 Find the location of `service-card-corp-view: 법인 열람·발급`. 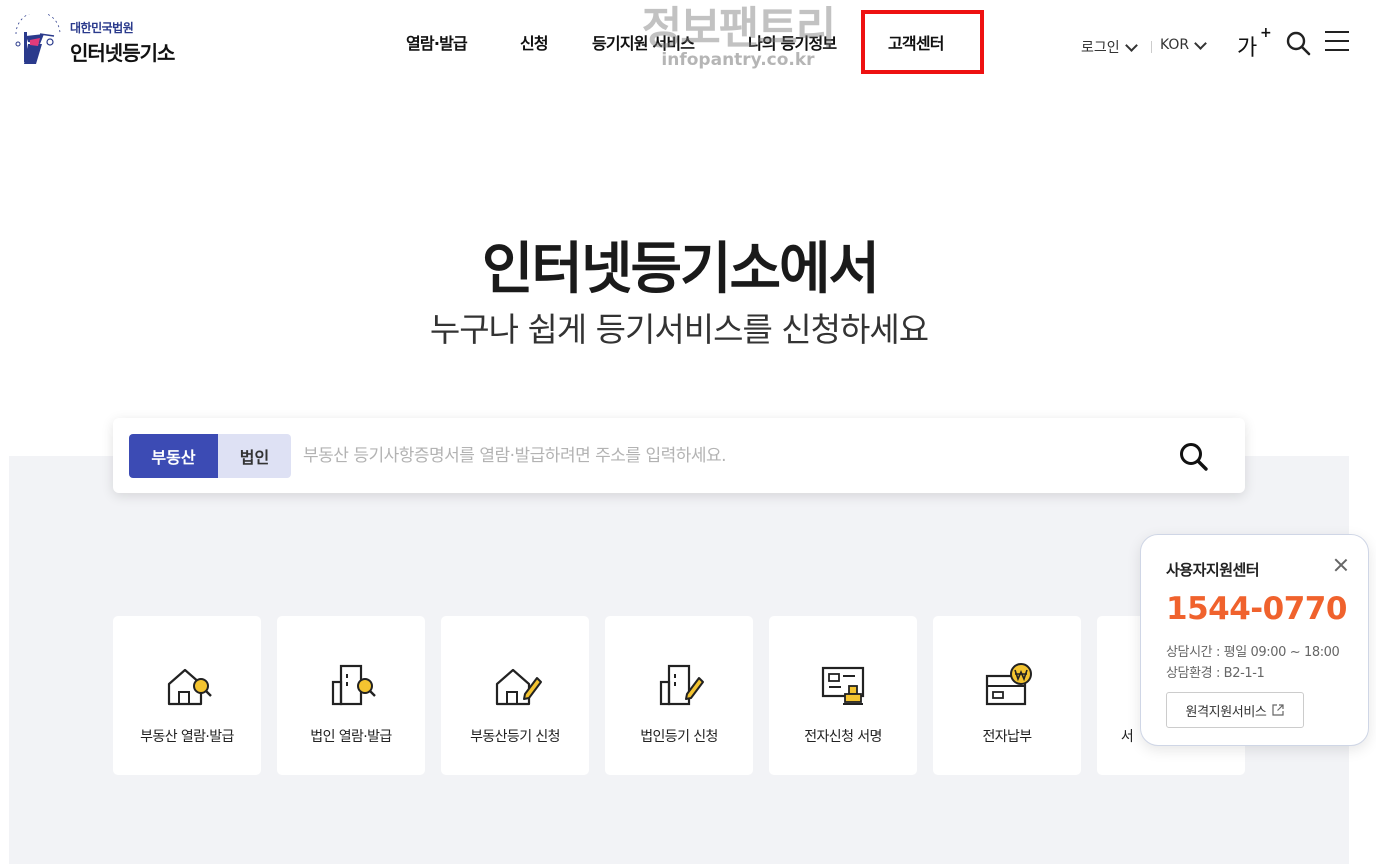

service-card-corp-view: 법인 열람·발급 is located at coordinates (351, 695).